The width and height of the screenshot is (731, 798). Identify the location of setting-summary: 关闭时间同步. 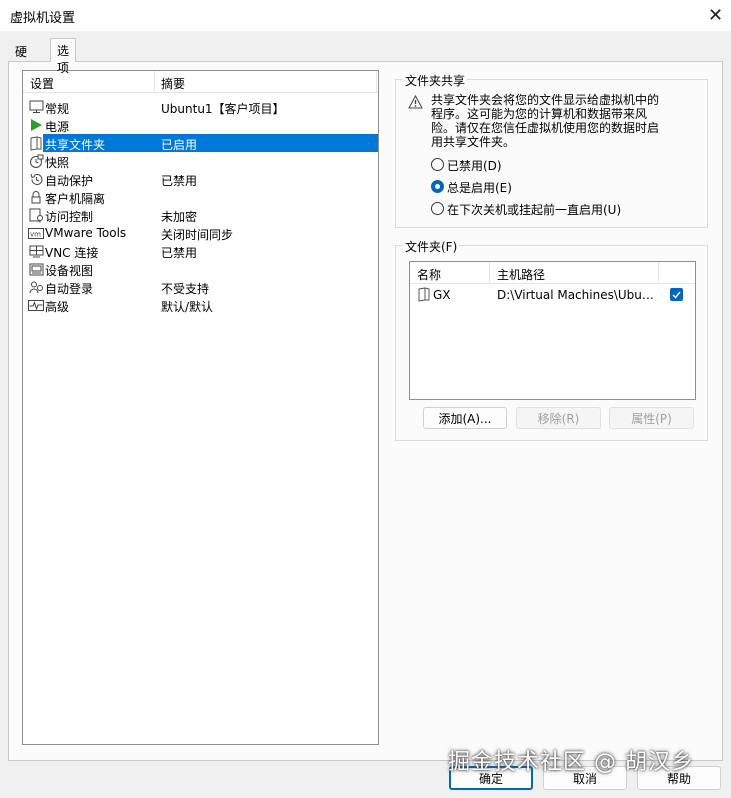
(197, 235).